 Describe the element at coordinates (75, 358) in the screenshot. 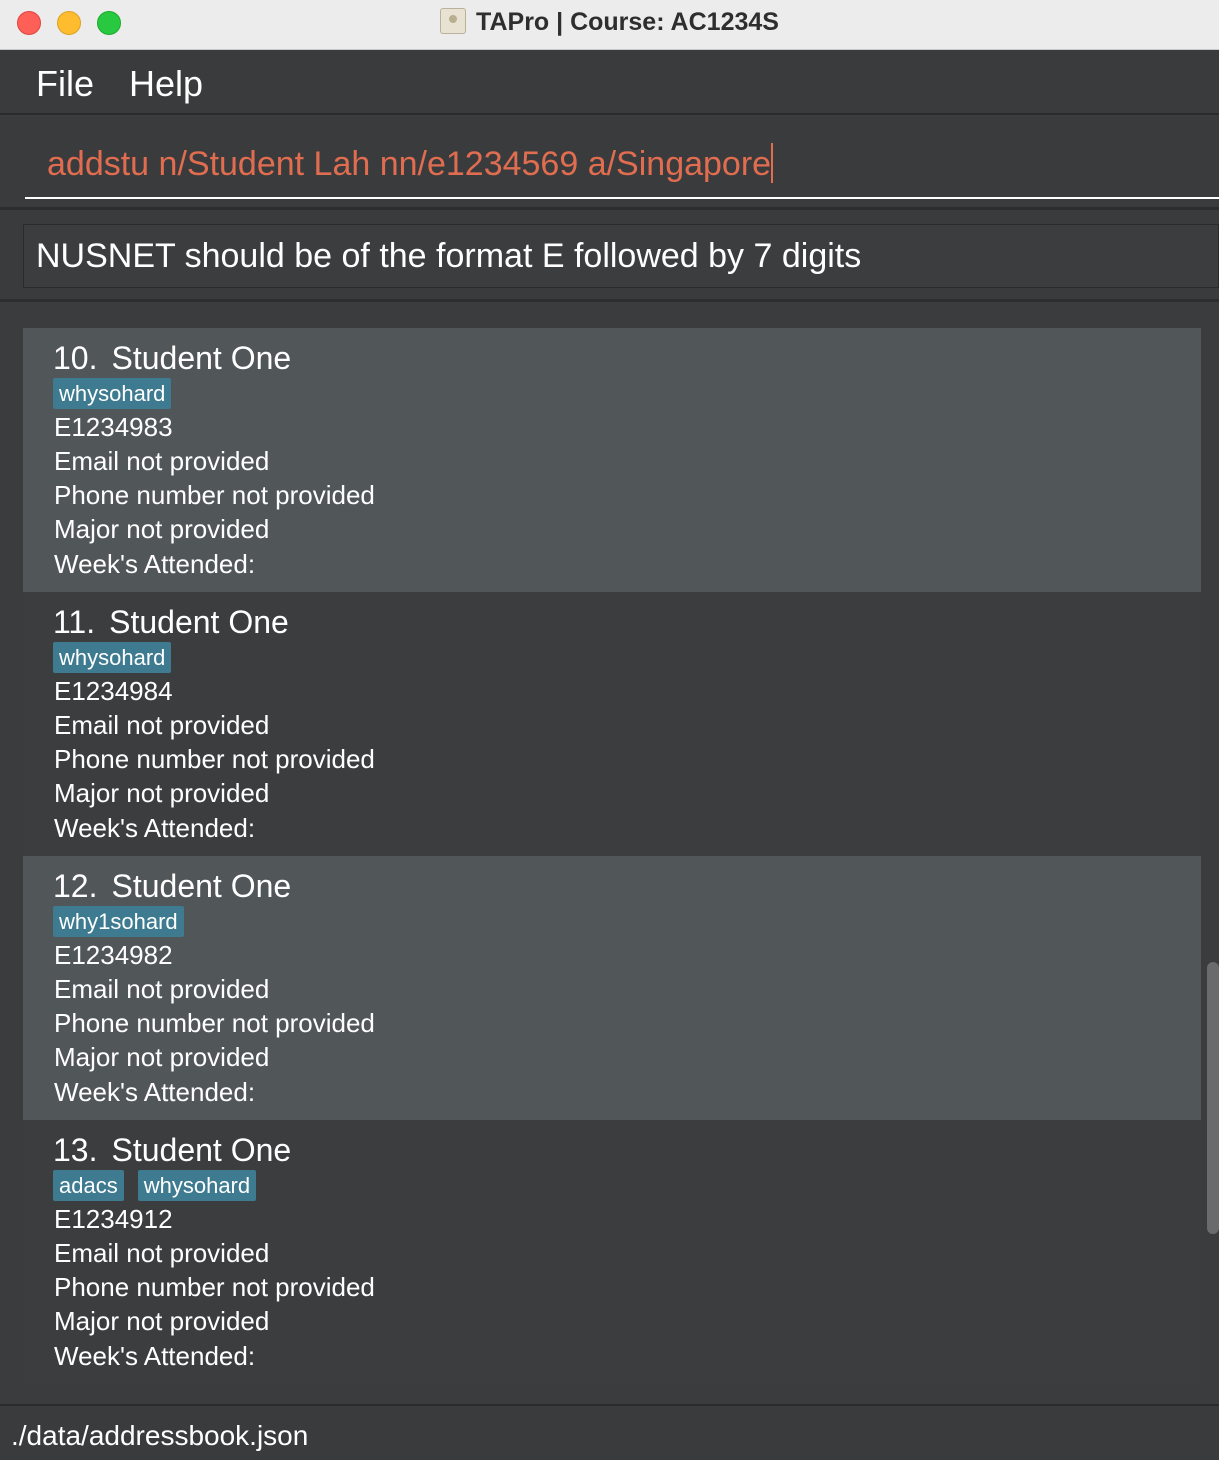

I see `student-index: 10.` at that location.